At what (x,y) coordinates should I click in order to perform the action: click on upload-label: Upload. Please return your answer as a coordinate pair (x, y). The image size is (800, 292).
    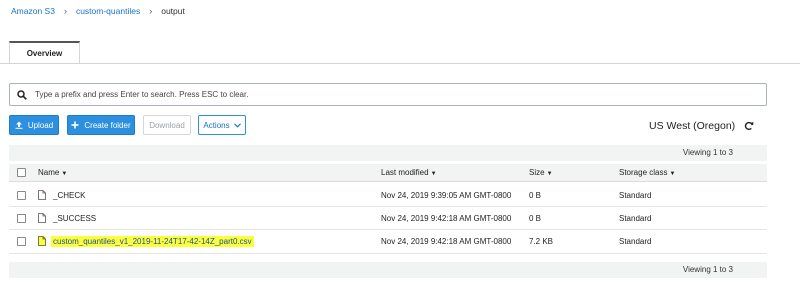
    Looking at the image, I should click on (40, 125).